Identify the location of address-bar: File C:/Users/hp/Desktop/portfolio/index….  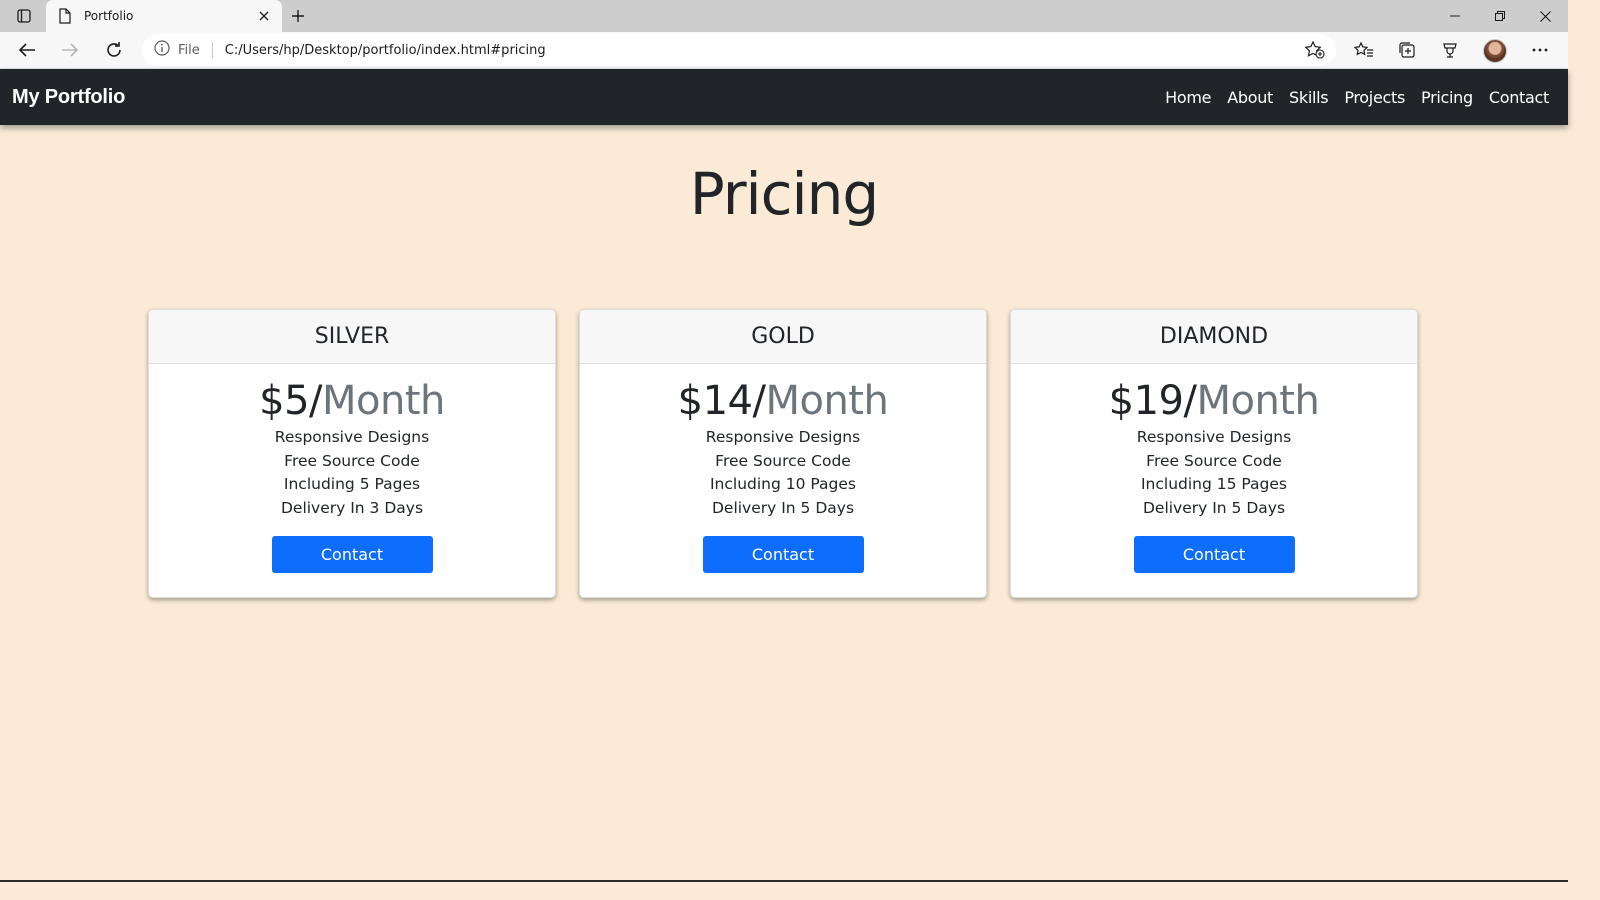
(739, 50).